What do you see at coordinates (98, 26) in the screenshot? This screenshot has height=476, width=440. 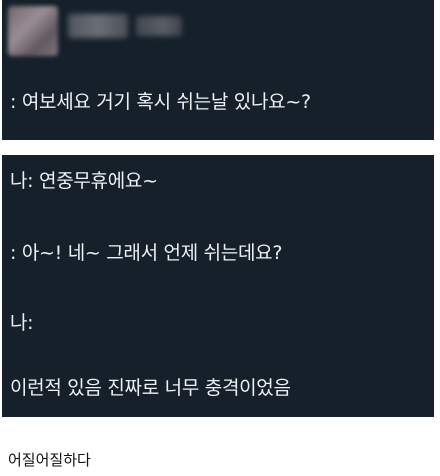 I see `blurred-author-name` at bounding box center [98, 26].